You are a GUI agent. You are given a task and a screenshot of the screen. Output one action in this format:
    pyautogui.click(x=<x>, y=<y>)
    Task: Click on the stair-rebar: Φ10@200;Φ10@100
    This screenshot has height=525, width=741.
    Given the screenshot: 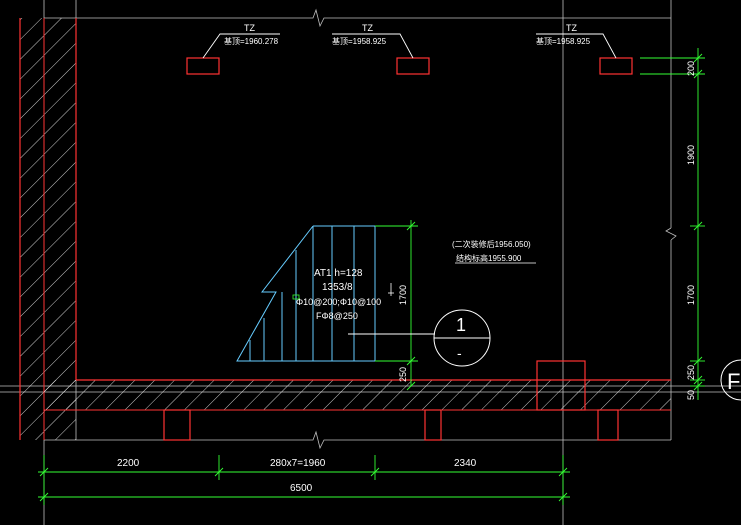 What is the action you would take?
    pyautogui.click(x=338, y=302)
    